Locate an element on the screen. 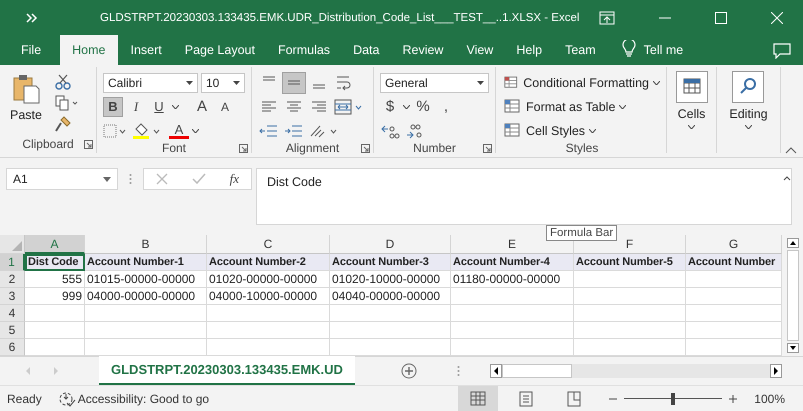 Image resolution: width=803 pixels, height=411 pixels. table-cell: 01020-10000-00000 is located at coordinates (390, 279).